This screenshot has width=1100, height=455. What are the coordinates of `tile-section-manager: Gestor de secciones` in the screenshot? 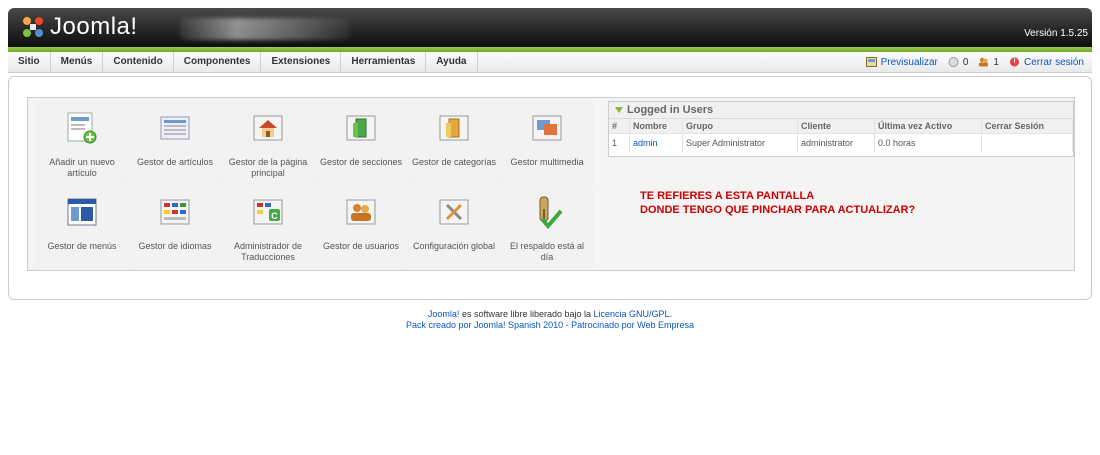 It's located at (361, 143).